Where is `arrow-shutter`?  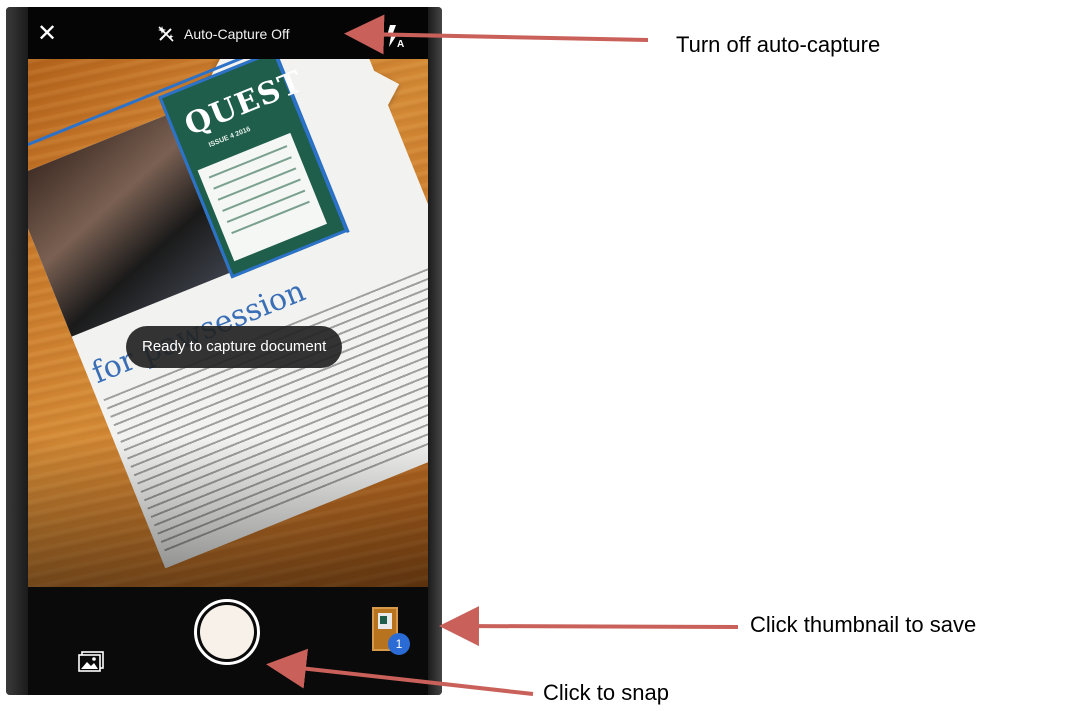 arrow-shutter is located at coordinates (400, 672).